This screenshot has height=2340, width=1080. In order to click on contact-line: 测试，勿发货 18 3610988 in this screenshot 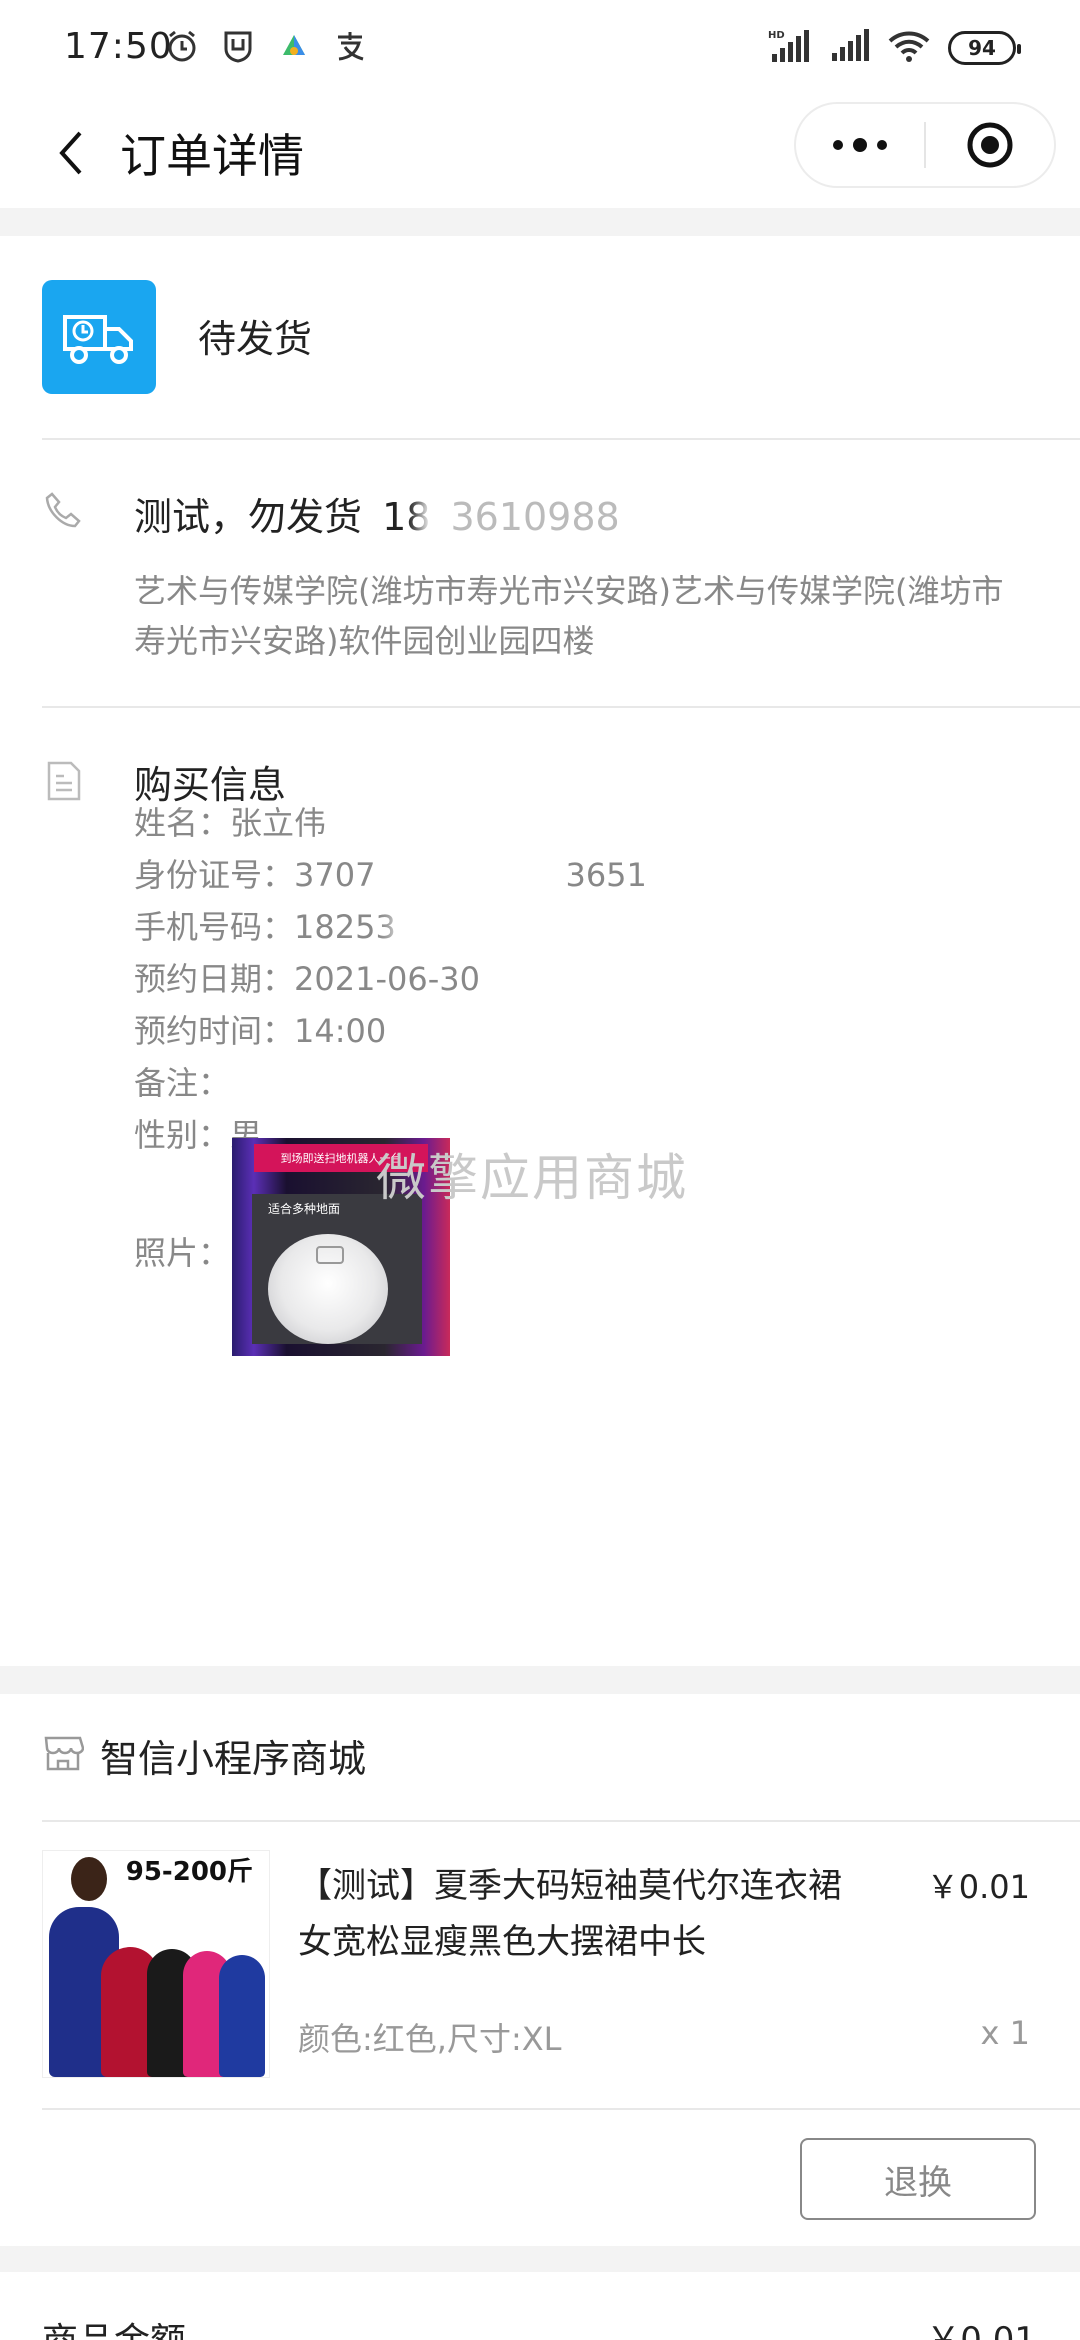, I will do `click(377, 513)`.